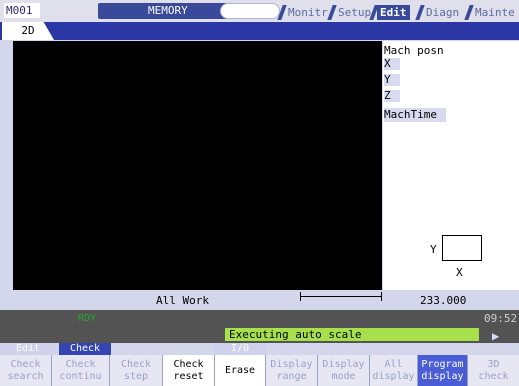 The width and height of the screenshot is (519, 386). What do you see at coordinates (393, 12) in the screenshot?
I see `menu-tab-edit: Edit` at bounding box center [393, 12].